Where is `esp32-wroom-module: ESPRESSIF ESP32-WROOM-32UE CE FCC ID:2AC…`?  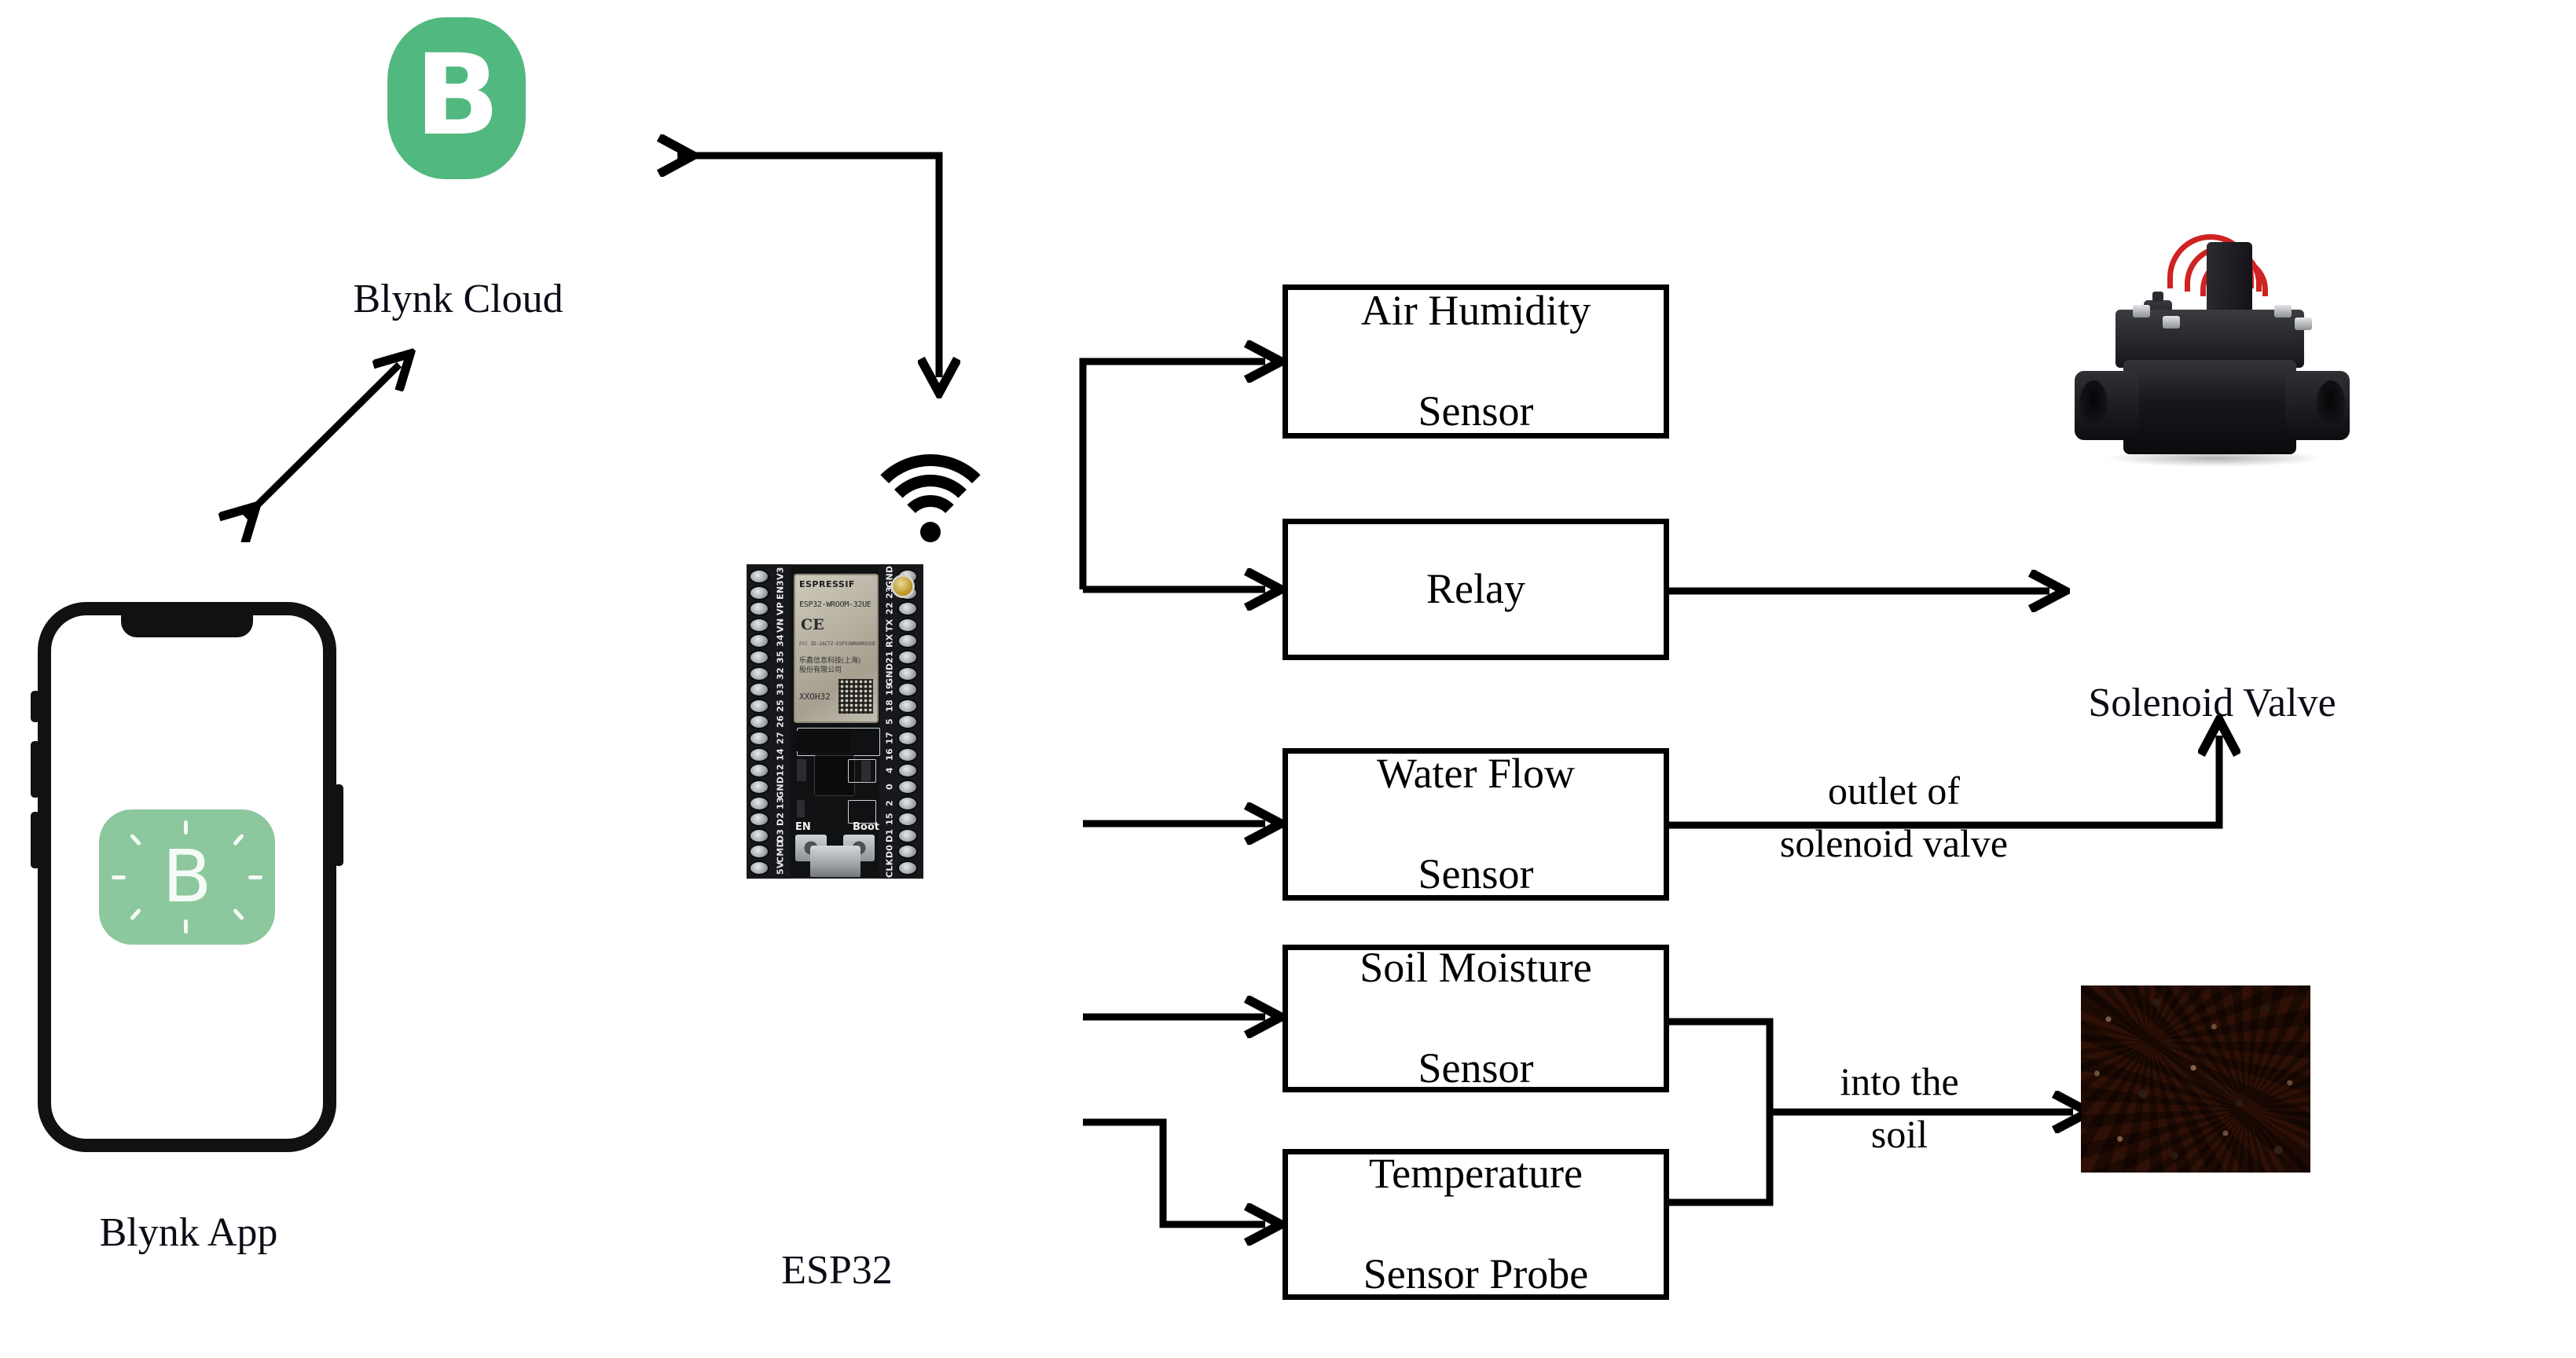
esp32-wroom-module: ESPRESSIF ESP32-WROOM-32UE CE FCC ID:2AC… is located at coordinates (836, 648).